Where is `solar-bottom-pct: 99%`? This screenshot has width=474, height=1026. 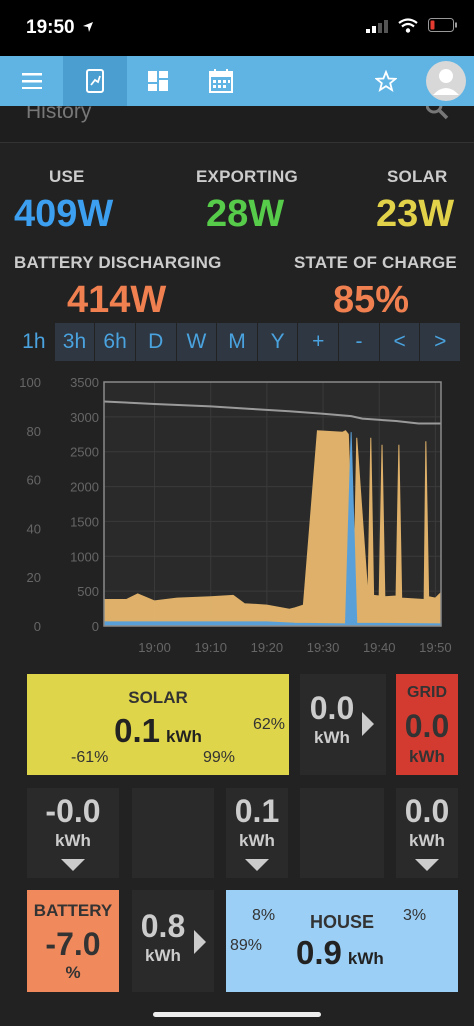 solar-bottom-pct: 99% is located at coordinates (219, 757).